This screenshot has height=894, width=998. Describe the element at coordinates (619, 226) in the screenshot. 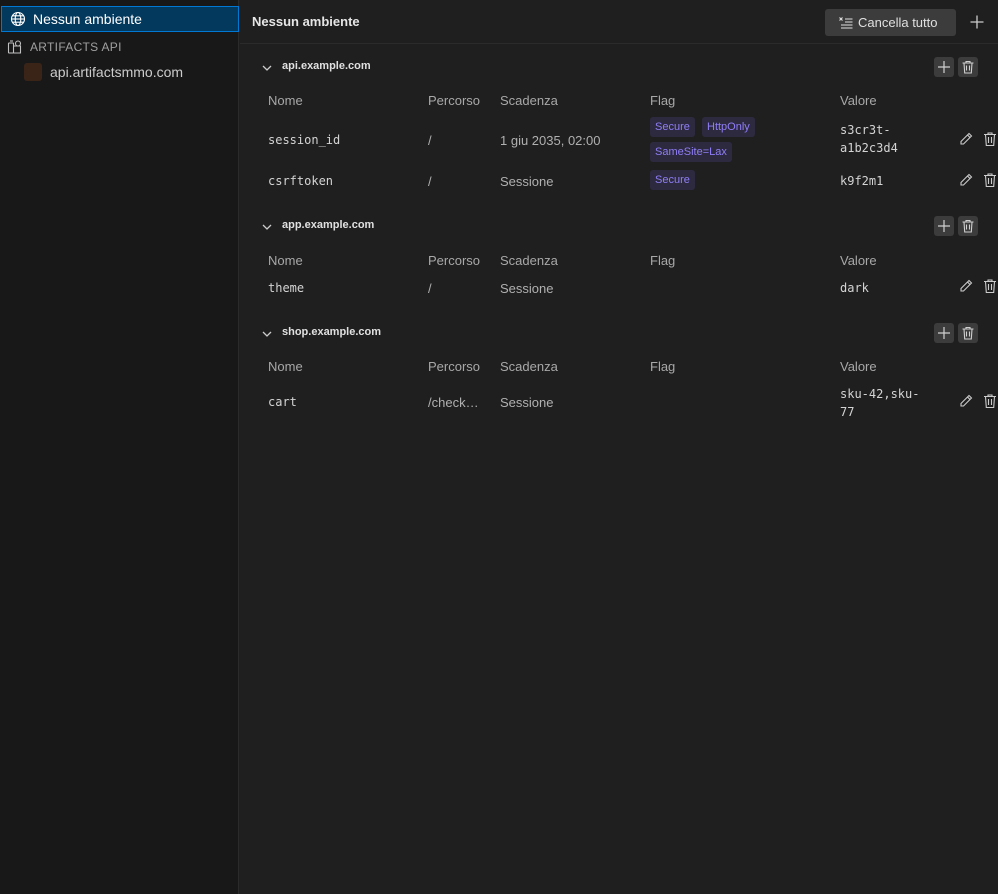

I see `section-header: app.example.com` at that location.